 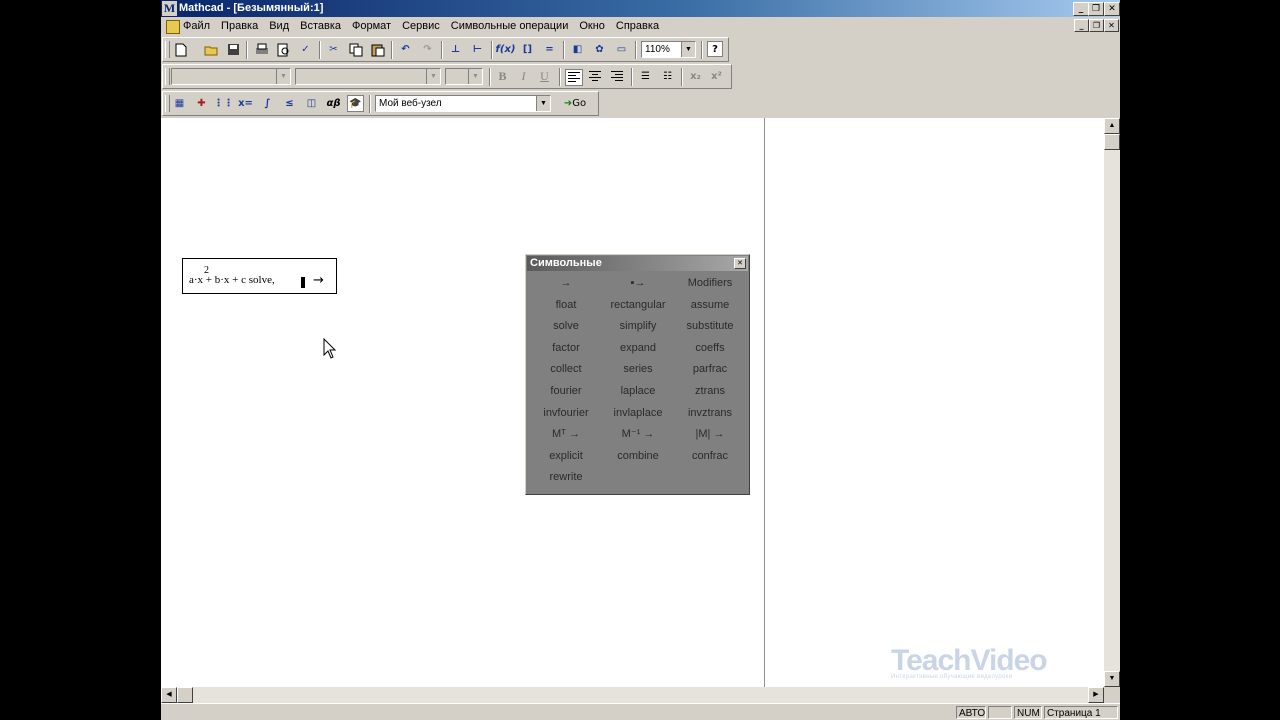 What do you see at coordinates (259, 276) in the screenshot?
I see `math-region: a·x + b·x + c solve, 2 →` at bounding box center [259, 276].